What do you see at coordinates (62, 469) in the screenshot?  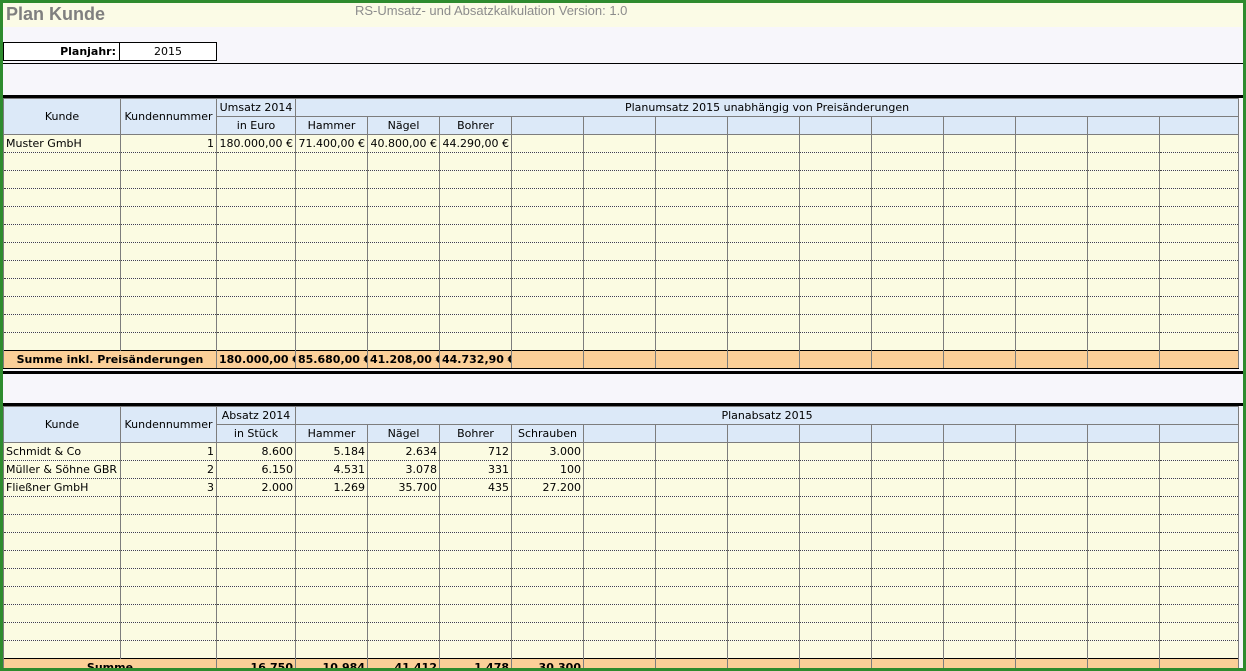 I see `cell-kunde: Müller & Söhne GBR` at bounding box center [62, 469].